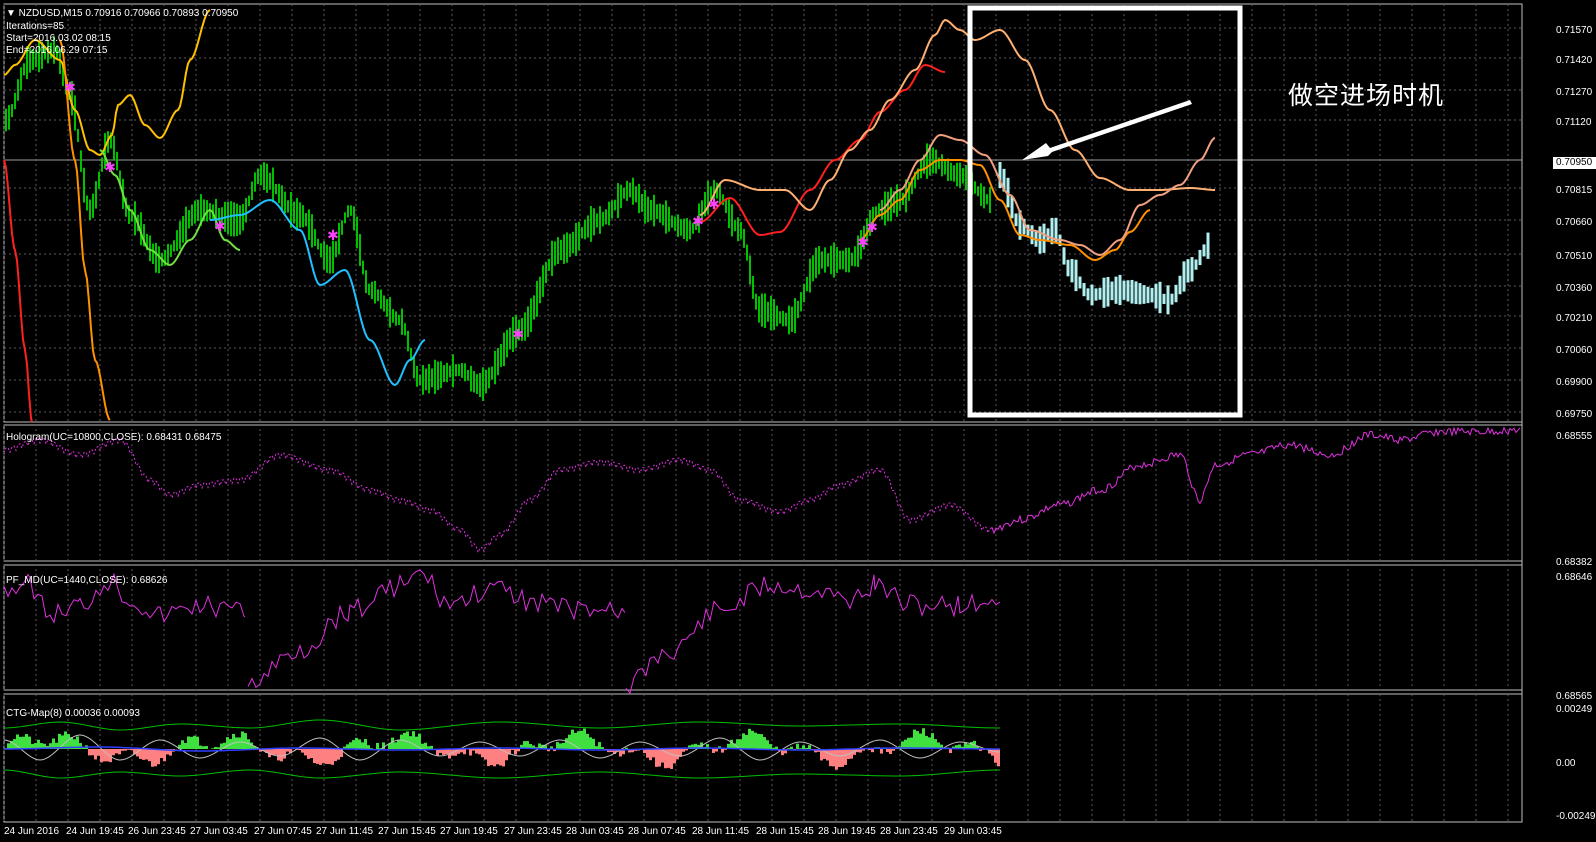  What do you see at coordinates (533, 831) in the screenshot?
I see `time-label: 27 Jun 23:45` at bounding box center [533, 831].